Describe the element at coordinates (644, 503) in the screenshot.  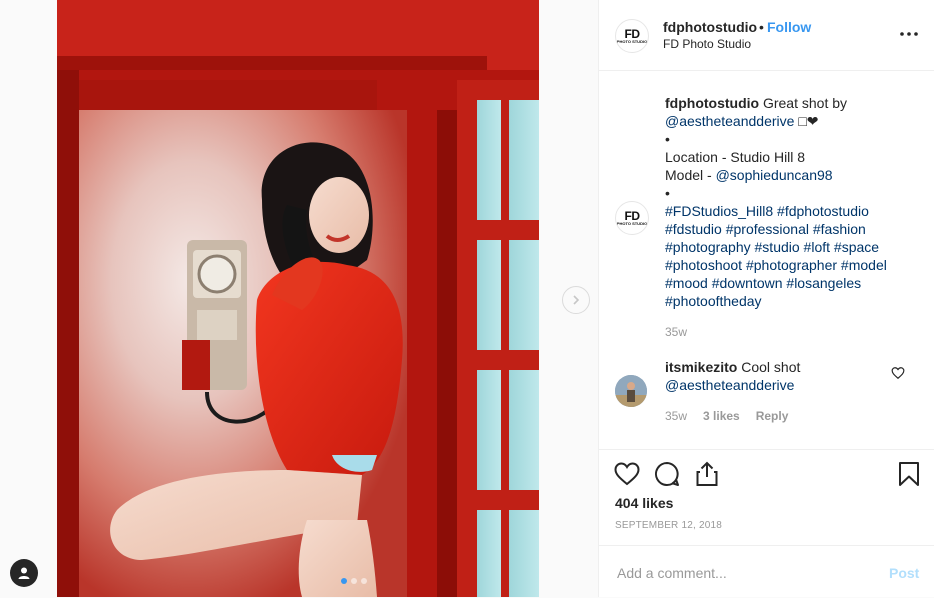
I see `like-count: 404 likes` at that location.